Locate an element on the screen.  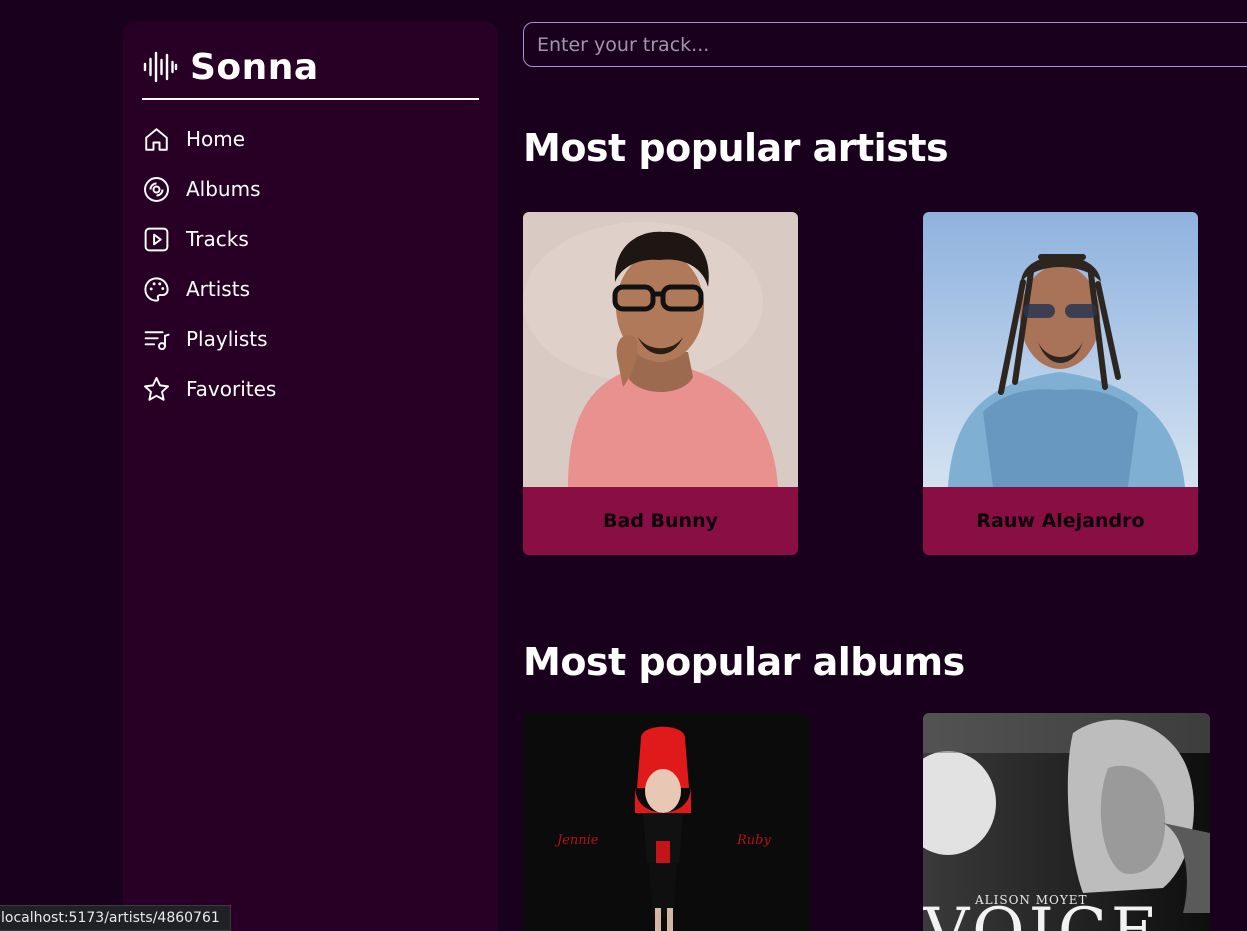
brand: Sonna is located at coordinates (310, 70).